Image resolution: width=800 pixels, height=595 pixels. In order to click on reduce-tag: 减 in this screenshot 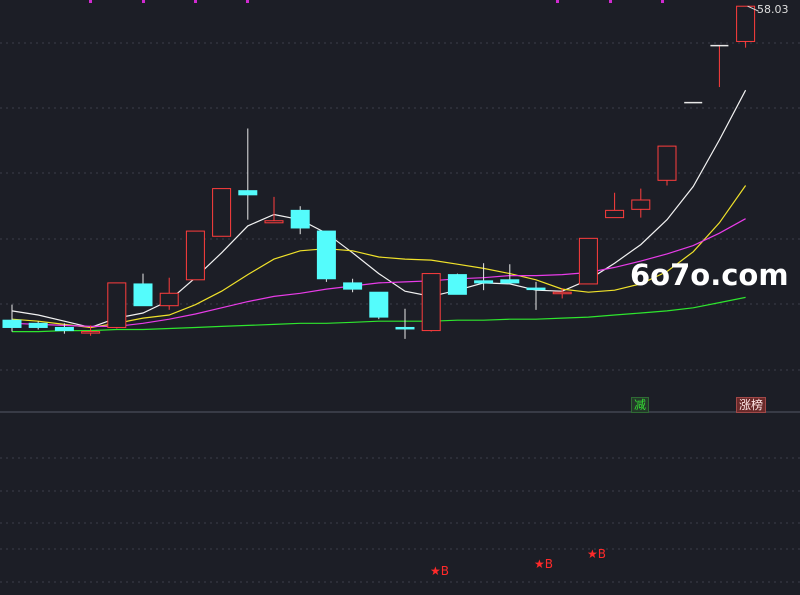, I will do `click(640, 405)`.